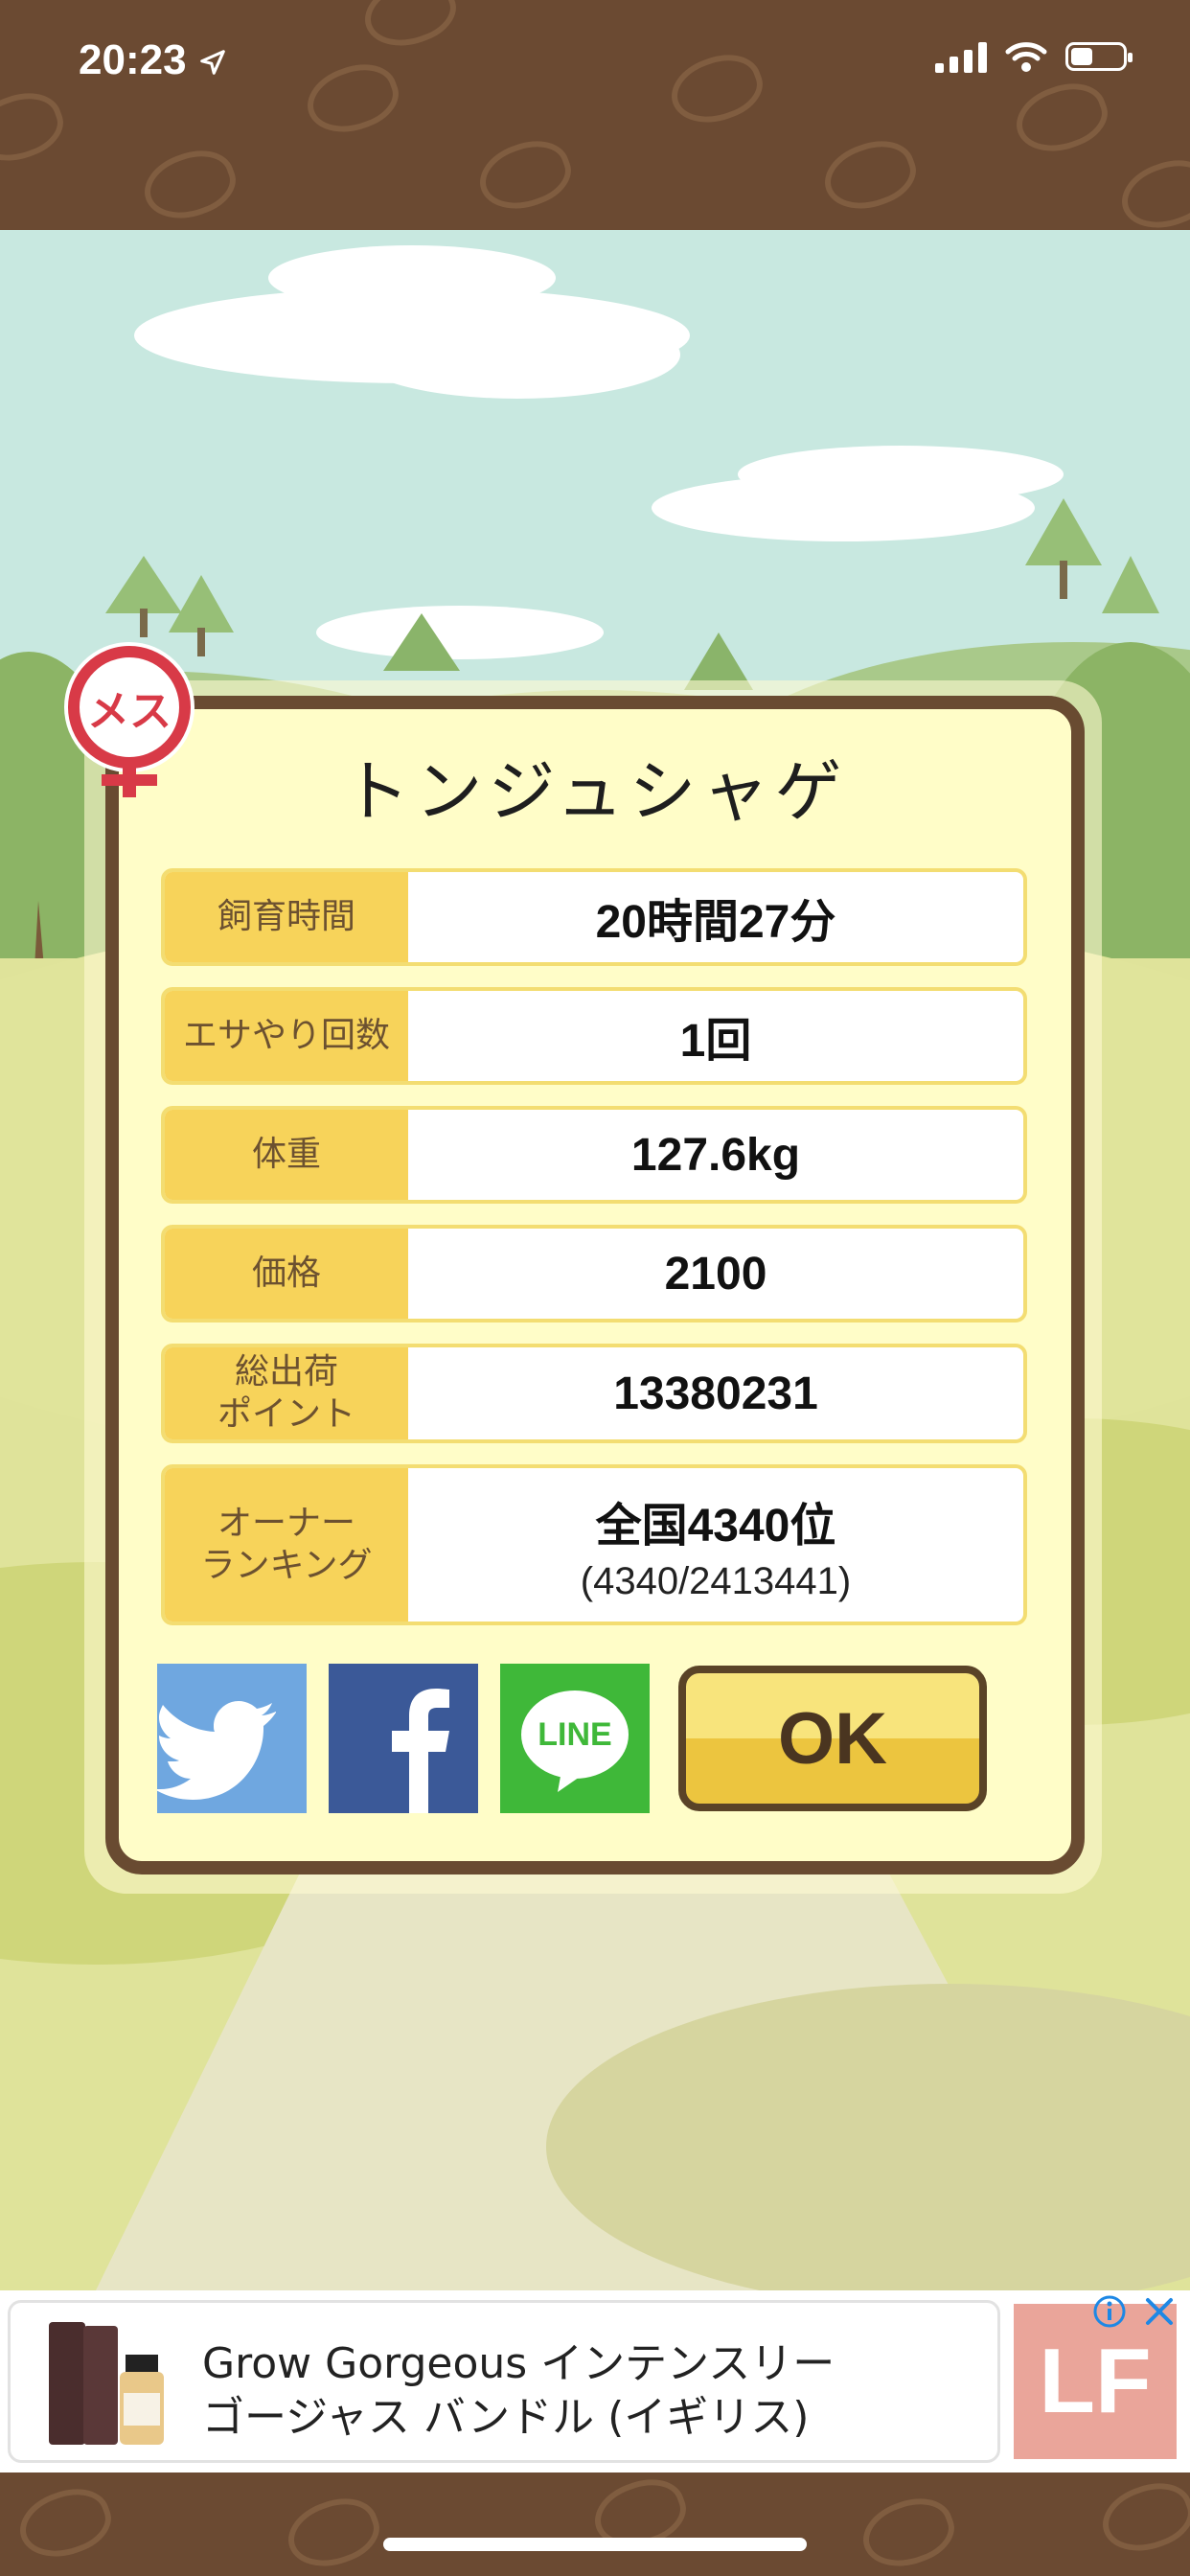 Image resolution: width=1190 pixels, height=2576 pixels. What do you see at coordinates (716, 1580) in the screenshot?
I see `stat-sub-value: (4340/2413441)` at bounding box center [716, 1580].